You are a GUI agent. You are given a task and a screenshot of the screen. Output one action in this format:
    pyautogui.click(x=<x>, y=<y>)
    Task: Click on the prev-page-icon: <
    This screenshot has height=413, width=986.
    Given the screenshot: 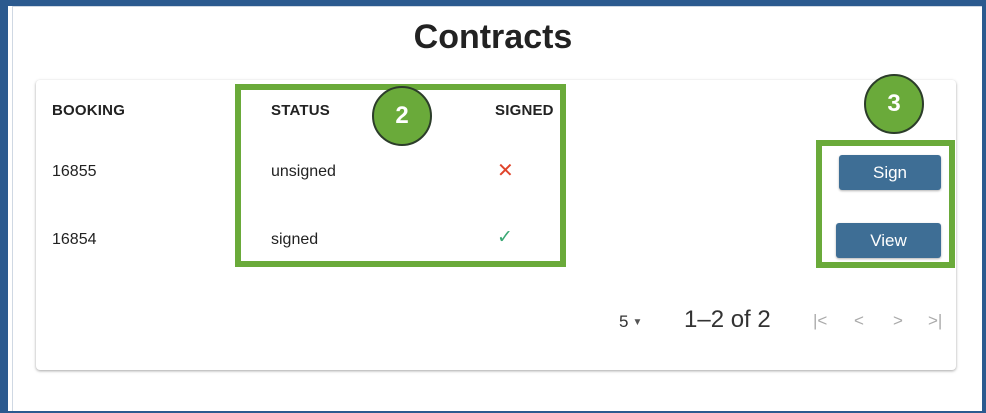 What is the action you would take?
    pyautogui.click(x=859, y=321)
    